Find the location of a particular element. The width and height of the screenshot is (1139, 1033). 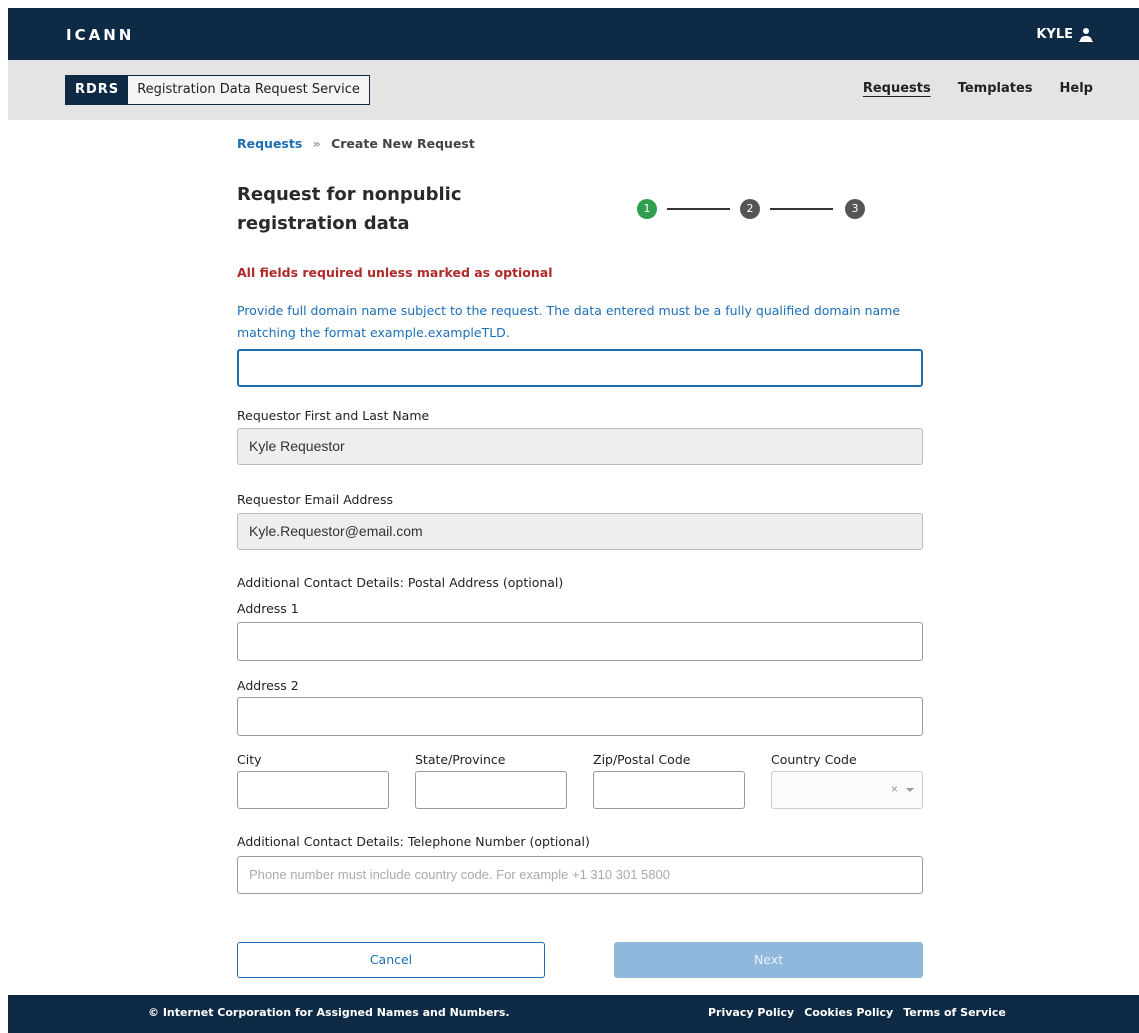

rdrs-brand: RDRS Registration Data Request Service is located at coordinates (217, 90).